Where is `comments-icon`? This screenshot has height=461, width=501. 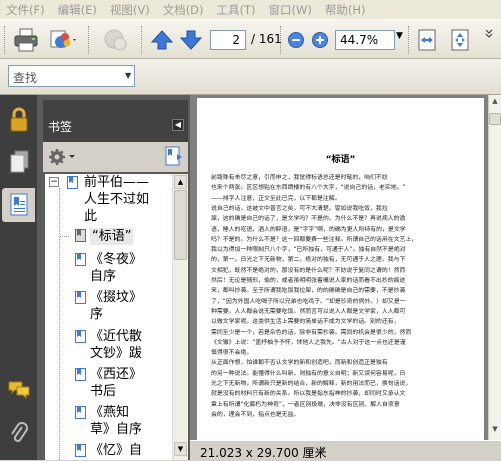 comments-icon is located at coordinates (18, 390).